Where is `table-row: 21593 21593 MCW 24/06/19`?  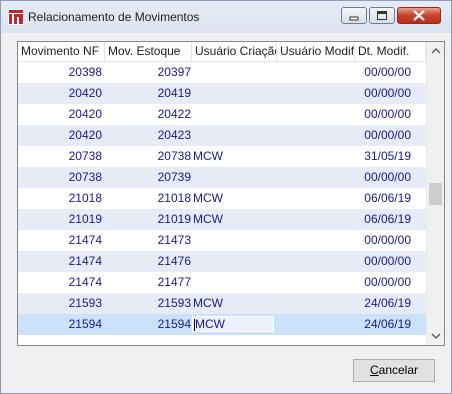 table-row: 21593 21593 MCW 24/06/19 is located at coordinates (222, 303).